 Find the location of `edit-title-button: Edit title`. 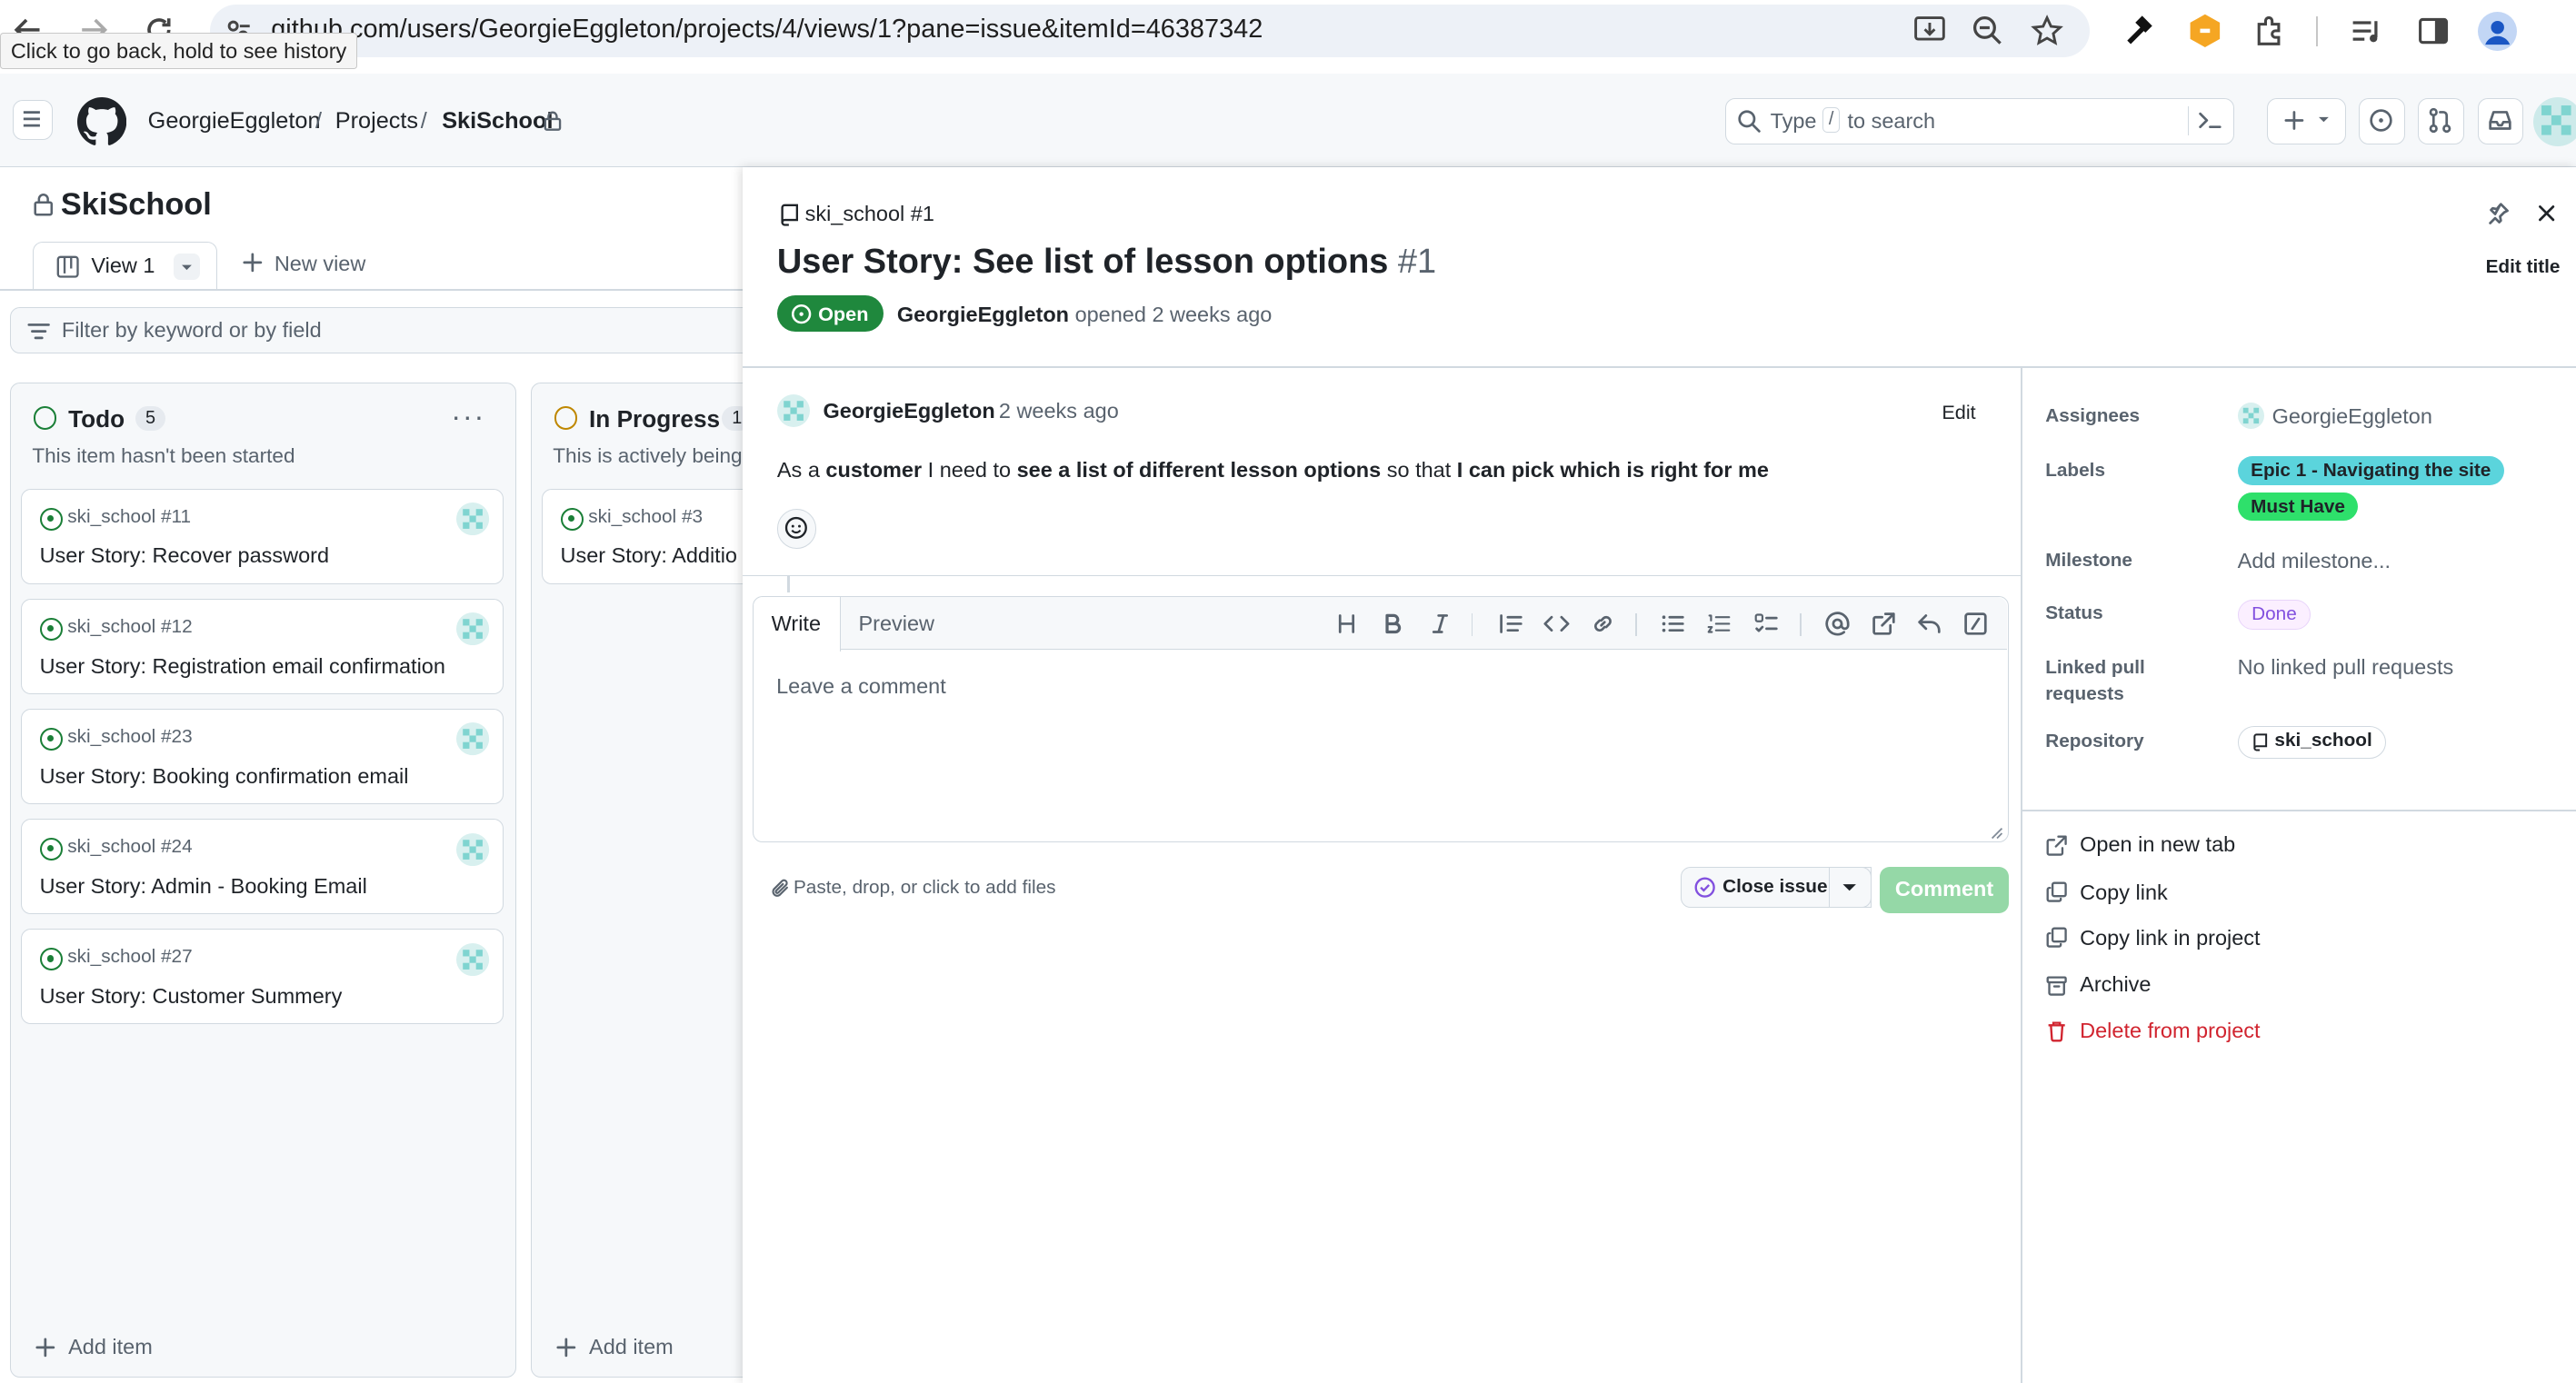

edit-title-button: Edit title is located at coordinates (2523, 267).